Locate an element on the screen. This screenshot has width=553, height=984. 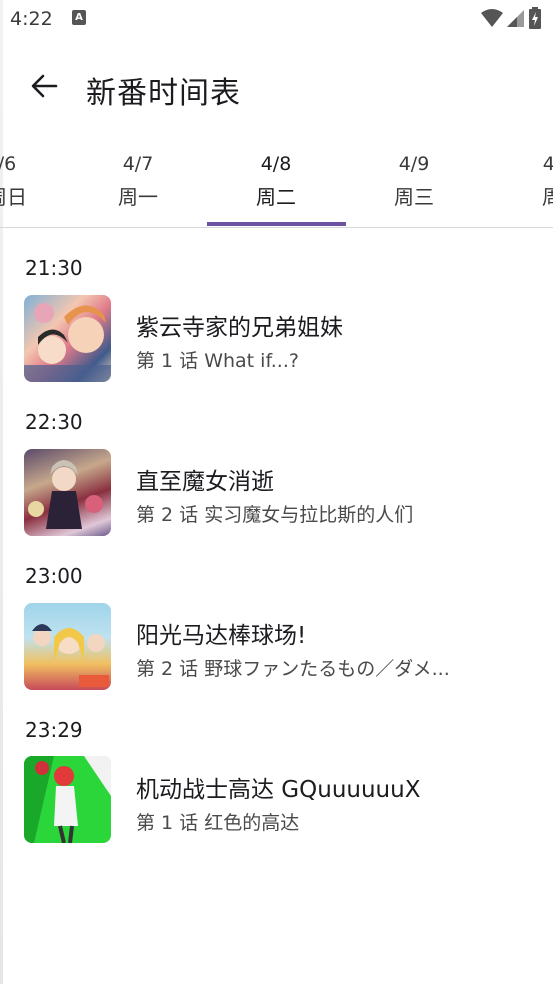
date-tabs: /6 周日 4/7 周一 4/8 周二 4/9 周三 4/ 周 is located at coordinates (276, 186).